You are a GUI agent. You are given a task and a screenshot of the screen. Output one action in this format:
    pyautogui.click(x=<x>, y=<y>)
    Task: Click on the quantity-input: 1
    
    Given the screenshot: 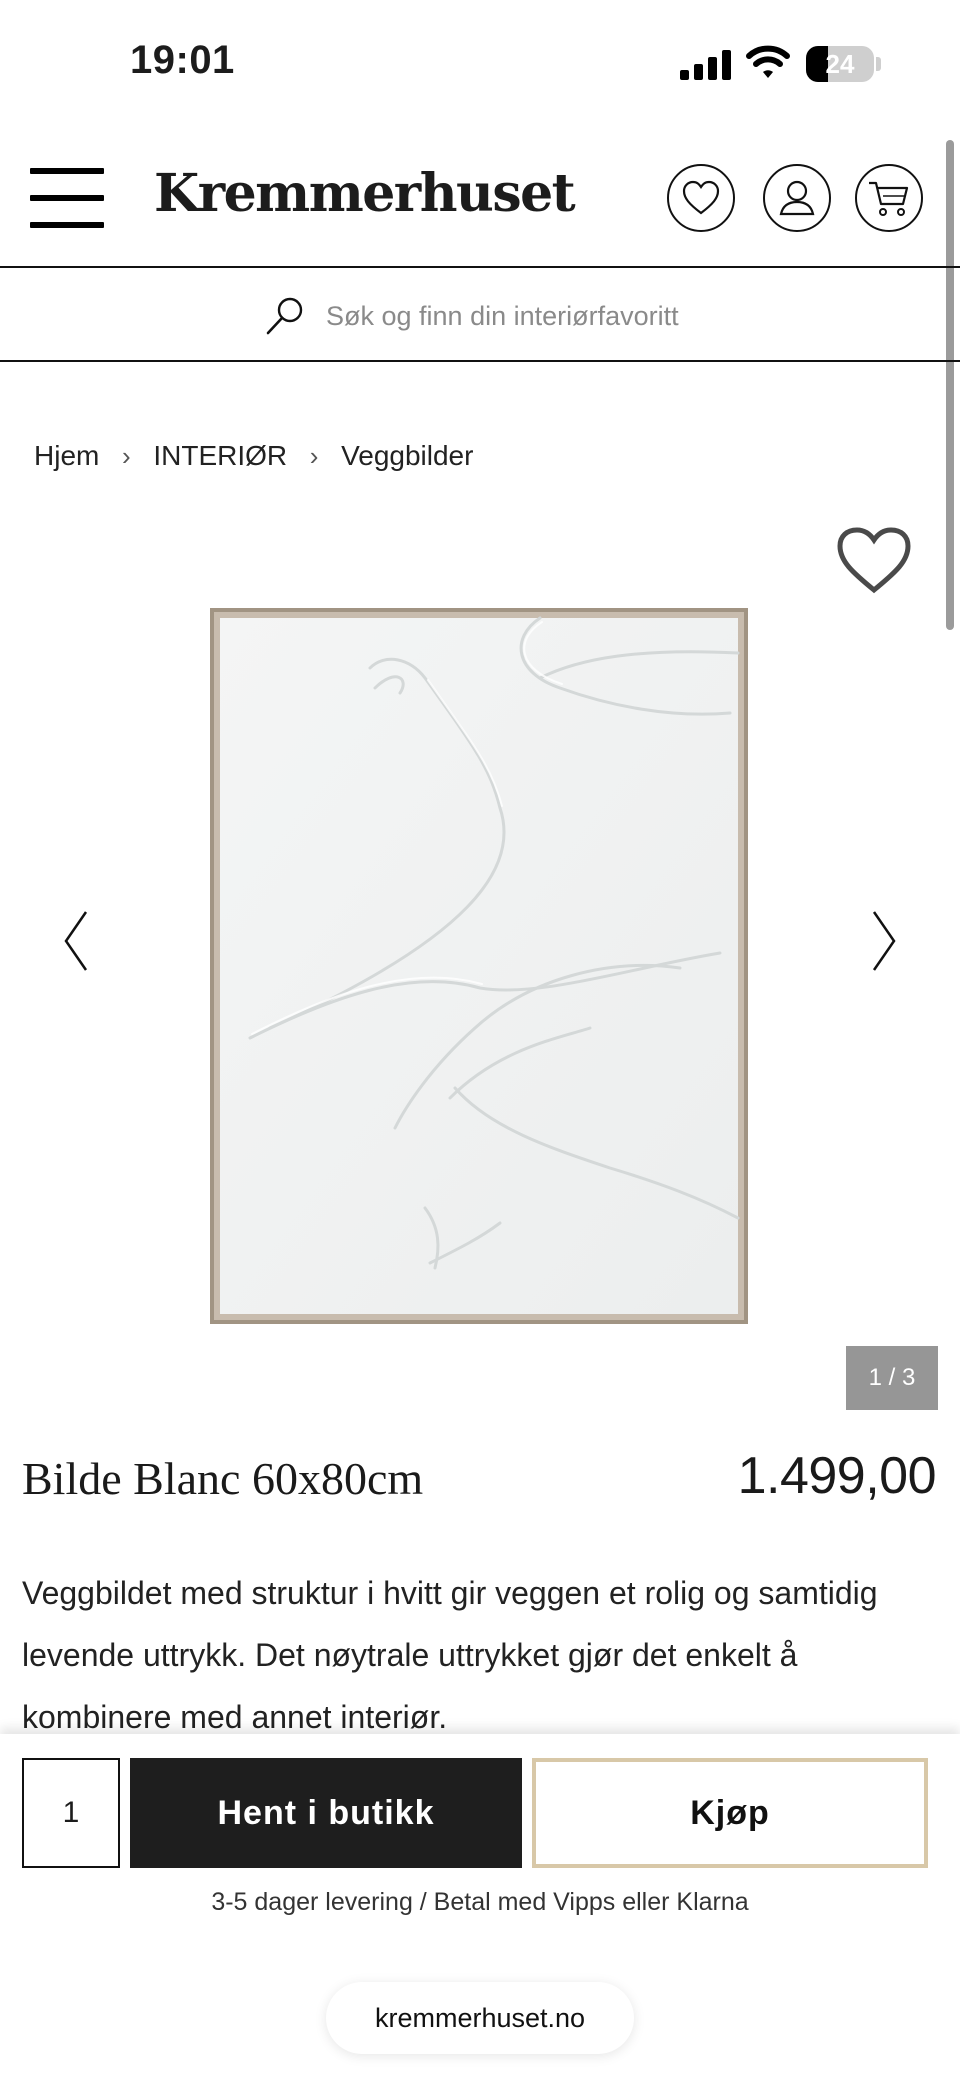 What is the action you would take?
    pyautogui.click(x=71, y=1813)
    